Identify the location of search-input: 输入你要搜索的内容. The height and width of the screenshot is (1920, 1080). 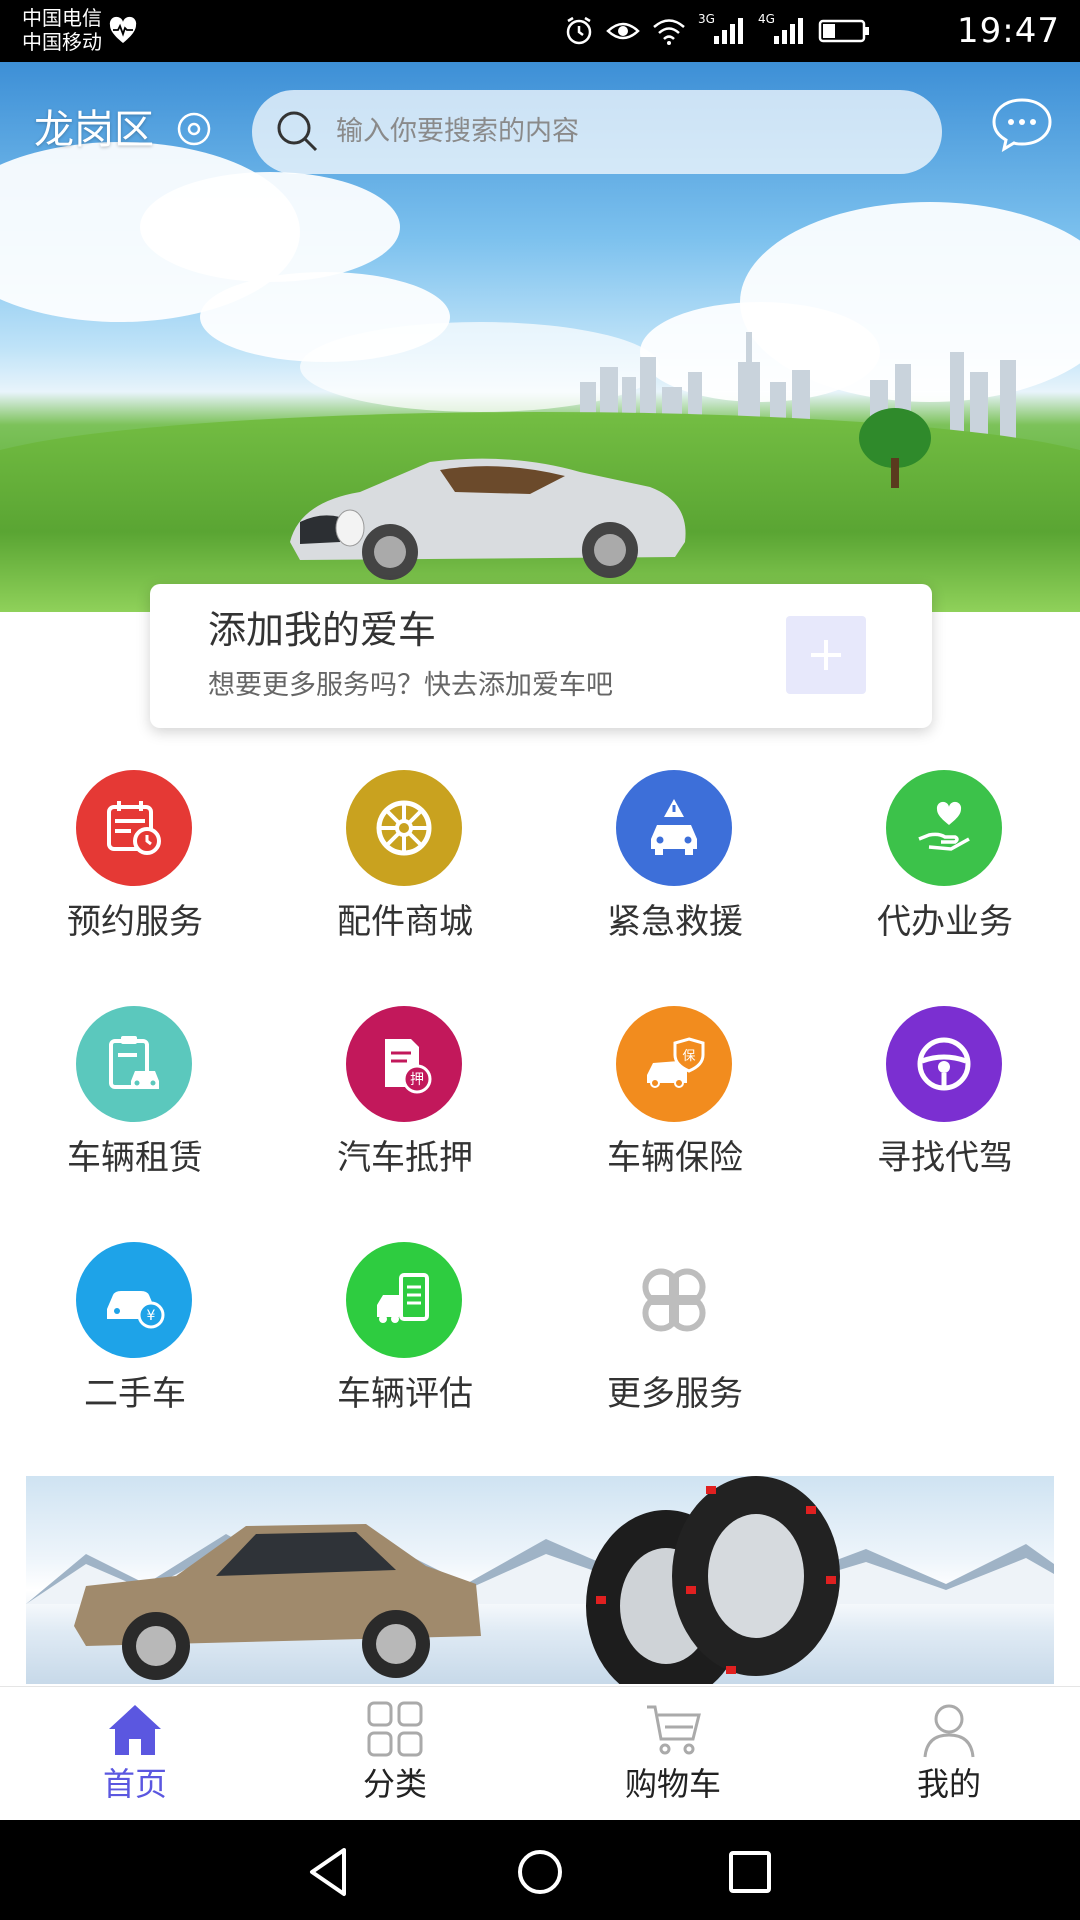
(457, 132).